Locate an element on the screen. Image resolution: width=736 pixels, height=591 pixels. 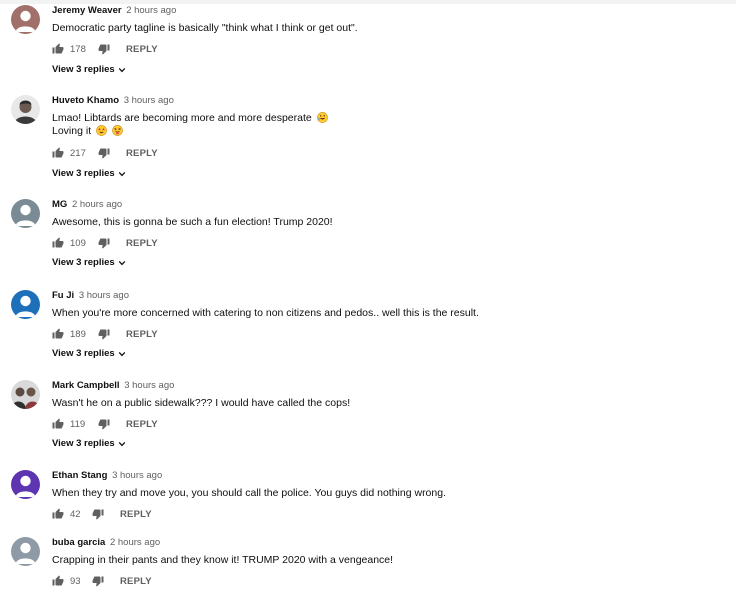
comment-author: Ethan Stang is located at coordinates (79, 475).